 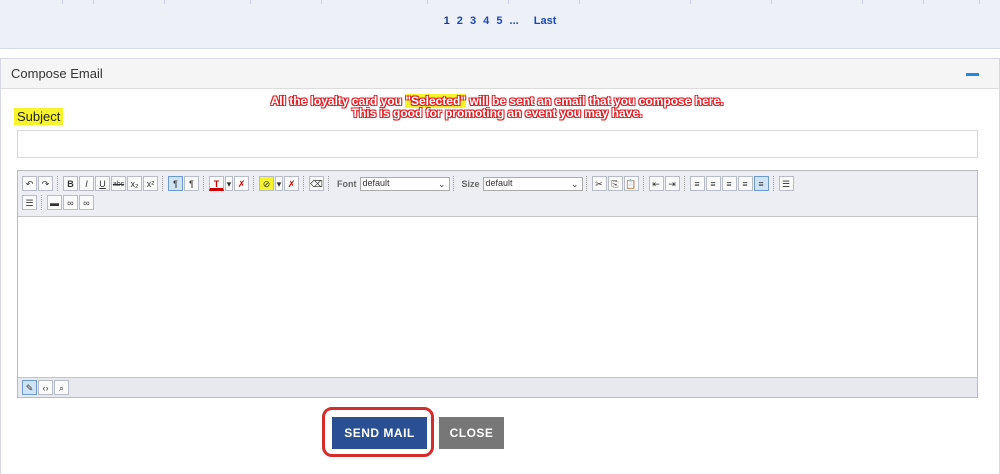 I want to click on size-select-value: default, so click(x=499, y=182).